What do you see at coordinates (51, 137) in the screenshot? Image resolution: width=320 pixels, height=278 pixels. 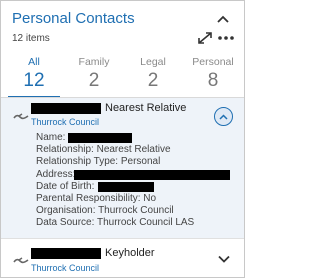 I see `detail-name-label: Name:` at bounding box center [51, 137].